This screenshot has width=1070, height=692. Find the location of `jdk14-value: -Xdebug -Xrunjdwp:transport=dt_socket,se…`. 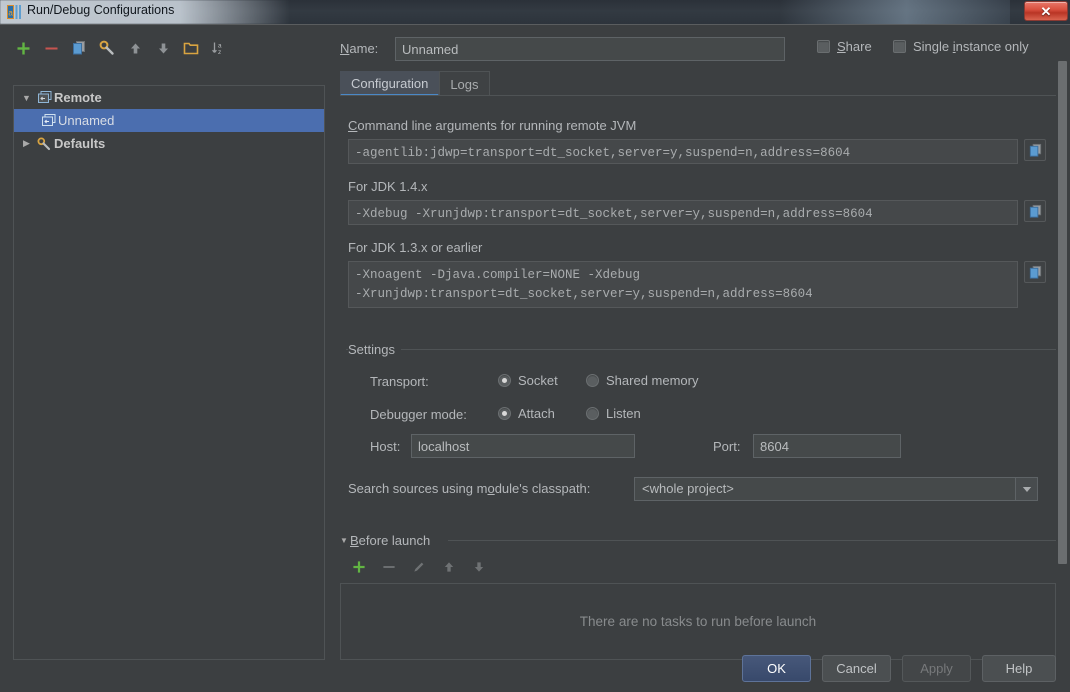

jdk14-value: -Xdebug -Xrunjdwp:transport=dt_socket,se… is located at coordinates (683, 212).